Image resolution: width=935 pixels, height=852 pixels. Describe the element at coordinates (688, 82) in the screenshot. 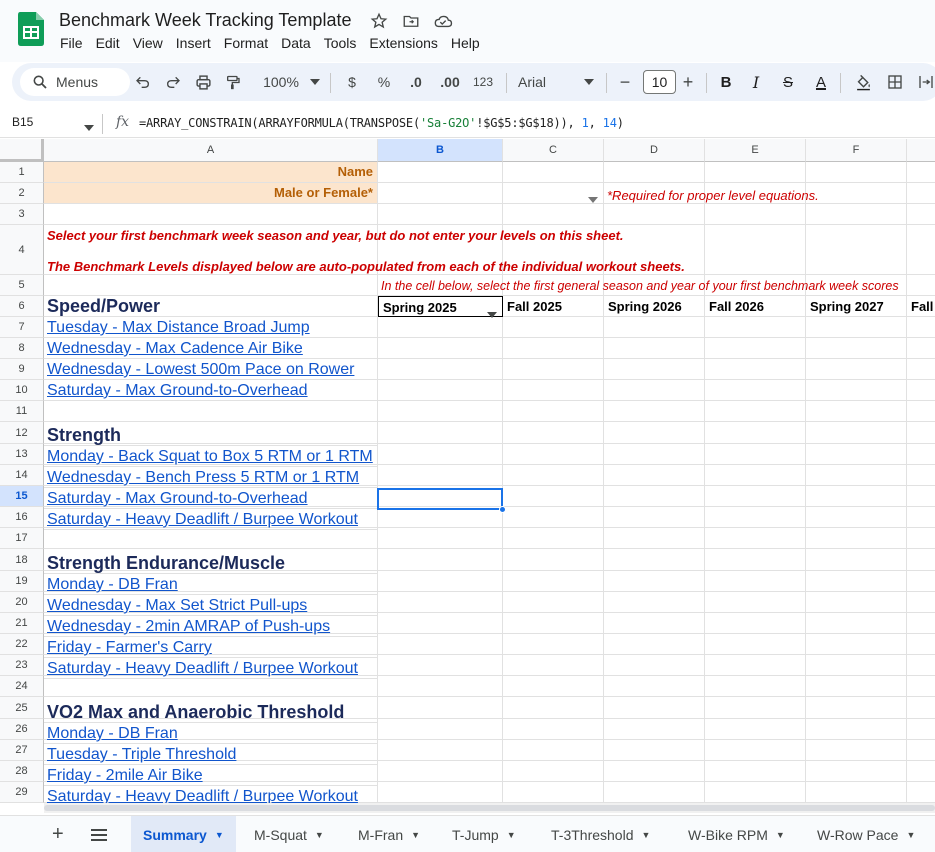

I see `font-size-increase-button: +` at that location.